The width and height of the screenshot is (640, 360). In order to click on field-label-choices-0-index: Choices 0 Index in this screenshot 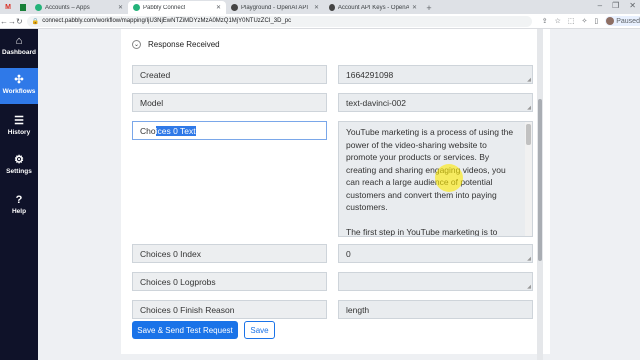, I will do `click(229, 253)`.